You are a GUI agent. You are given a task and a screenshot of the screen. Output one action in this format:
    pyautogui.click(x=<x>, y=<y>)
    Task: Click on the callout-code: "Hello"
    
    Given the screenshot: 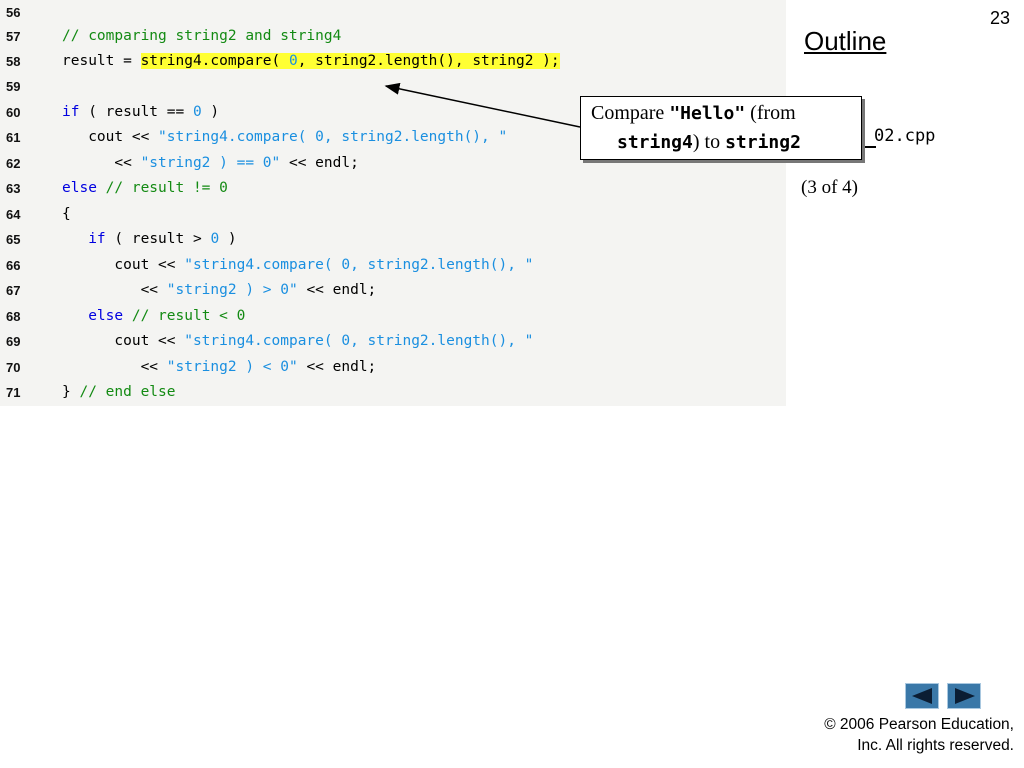 What is the action you would take?
    pyautogui.click(x=707, y=113)
    